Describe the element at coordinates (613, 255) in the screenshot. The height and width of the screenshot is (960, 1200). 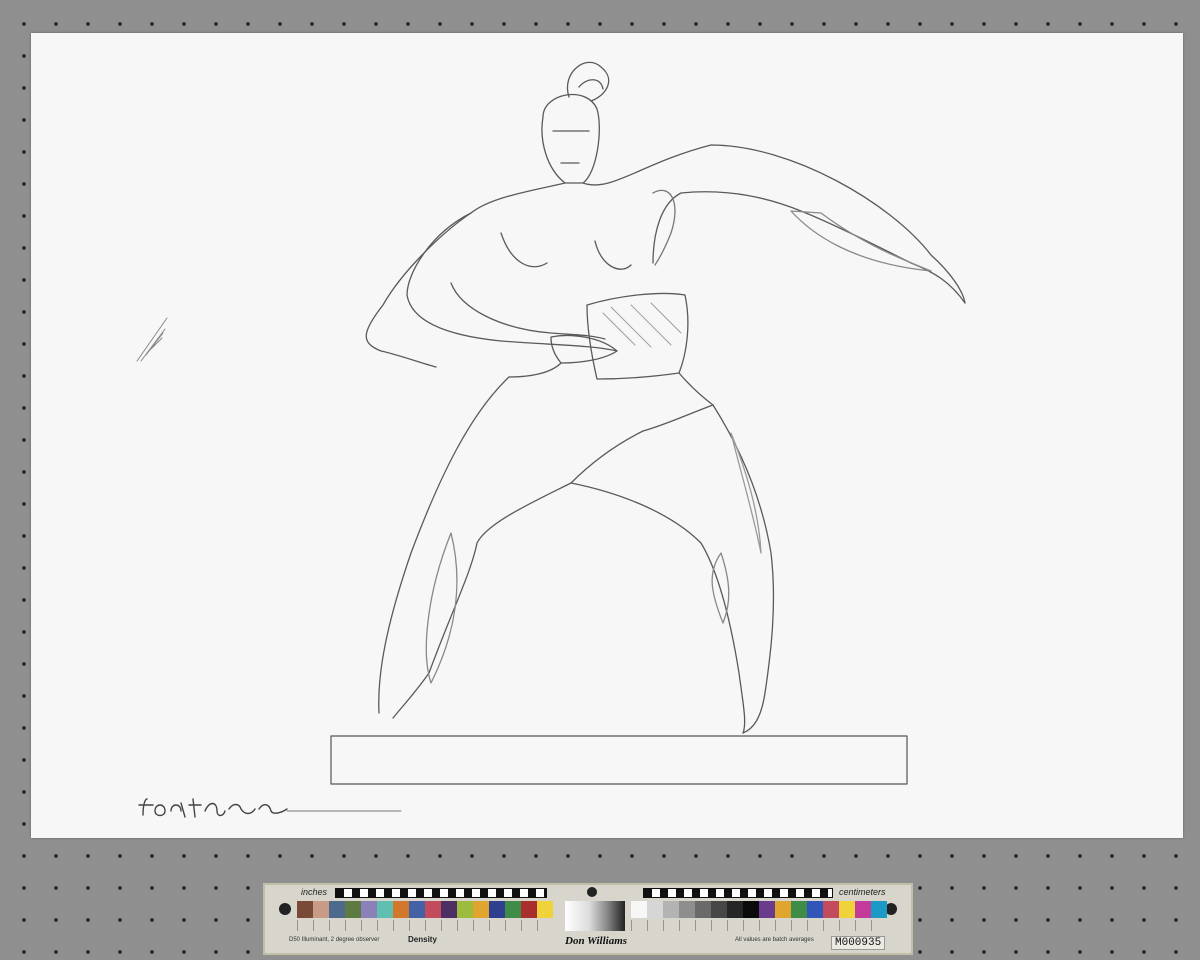
I see `chest-right` at that location.